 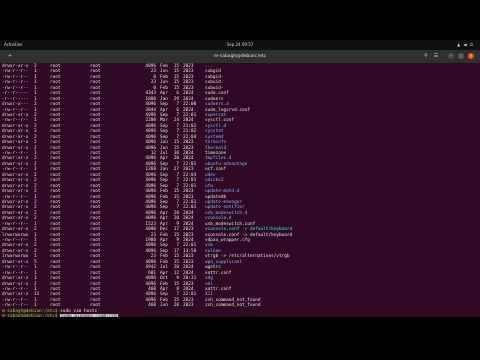 I want to click on maximize-icon: □, so click(x=461, y=56).